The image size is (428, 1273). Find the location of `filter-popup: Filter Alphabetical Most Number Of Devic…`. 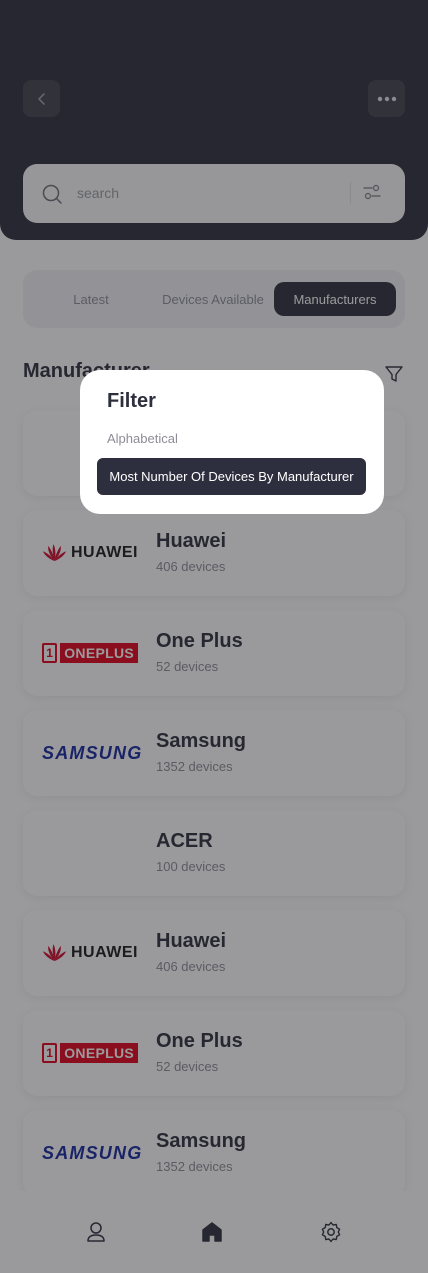

filter-popup: Filter Alphabetical Most Number Of Devic… is located at coordinates (232, 442).